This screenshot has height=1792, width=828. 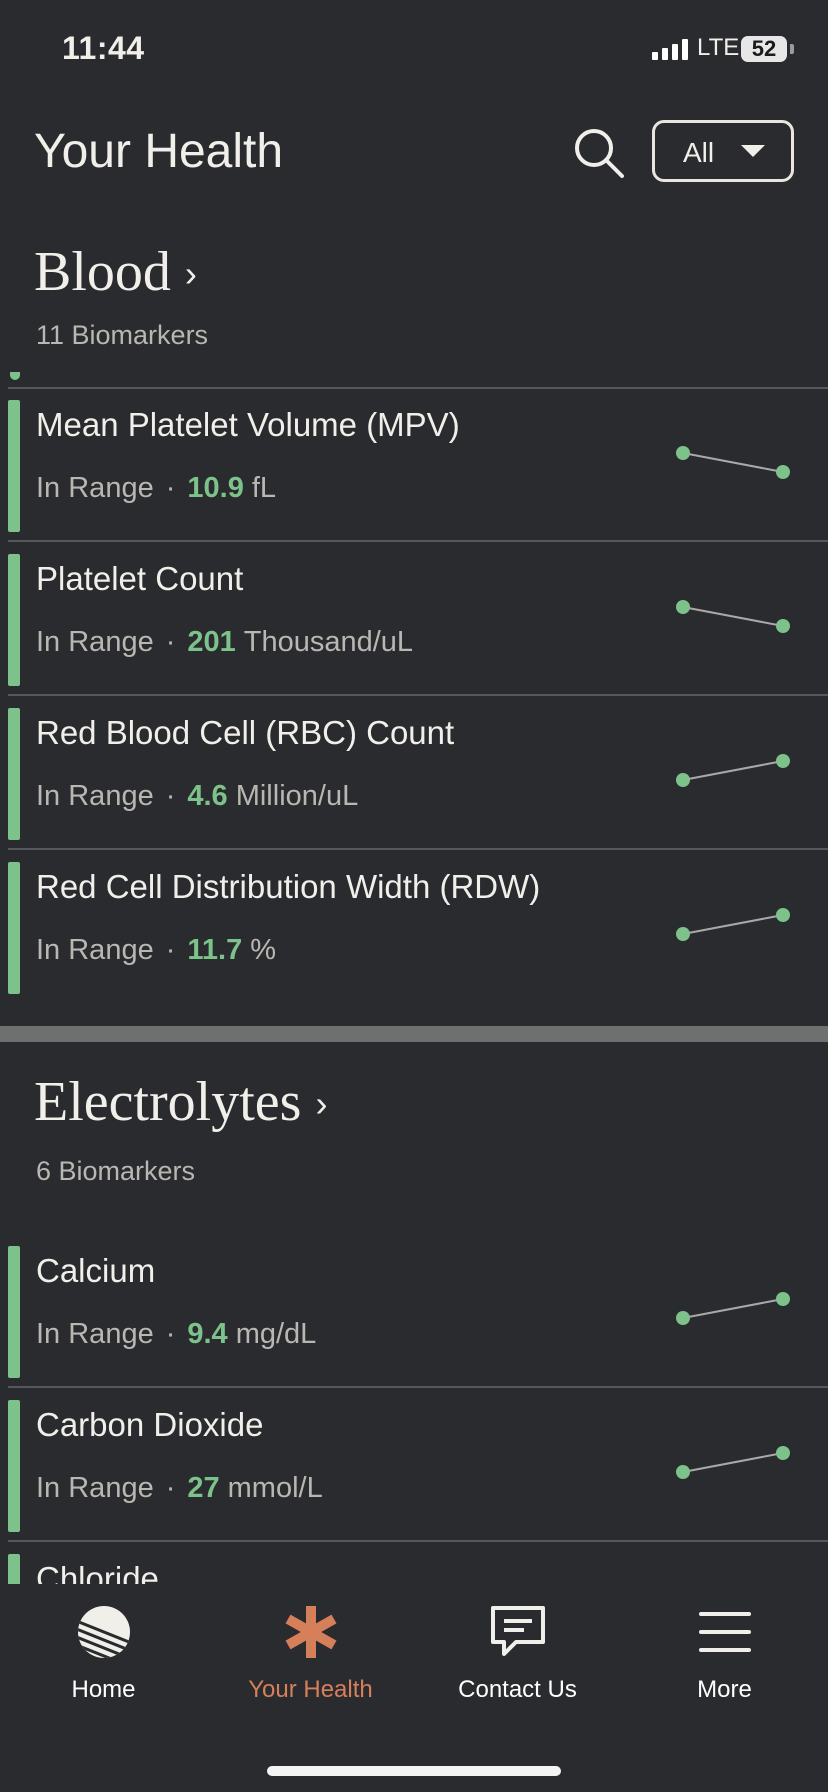 What do you see at coordinates (156, 950) in the screenshot?
I see `biomarker-status-line: In Range · 11.7%` at bounding box center [156, 950].